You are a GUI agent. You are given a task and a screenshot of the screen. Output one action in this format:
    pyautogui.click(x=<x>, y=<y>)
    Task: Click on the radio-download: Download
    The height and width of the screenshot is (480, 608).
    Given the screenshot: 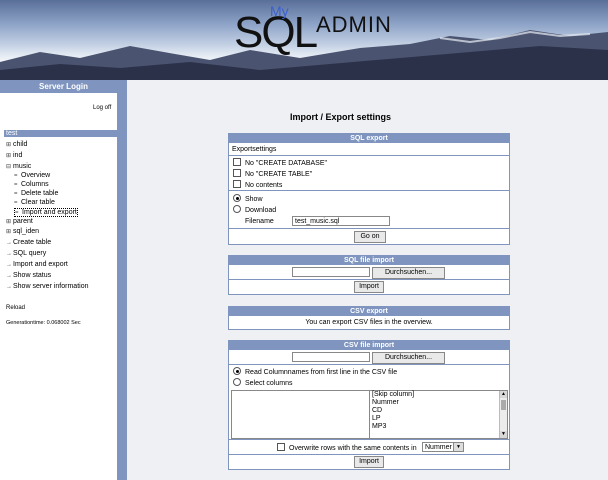 What is the action you would take?
    pyautogui.click(x=252, y=209)
    